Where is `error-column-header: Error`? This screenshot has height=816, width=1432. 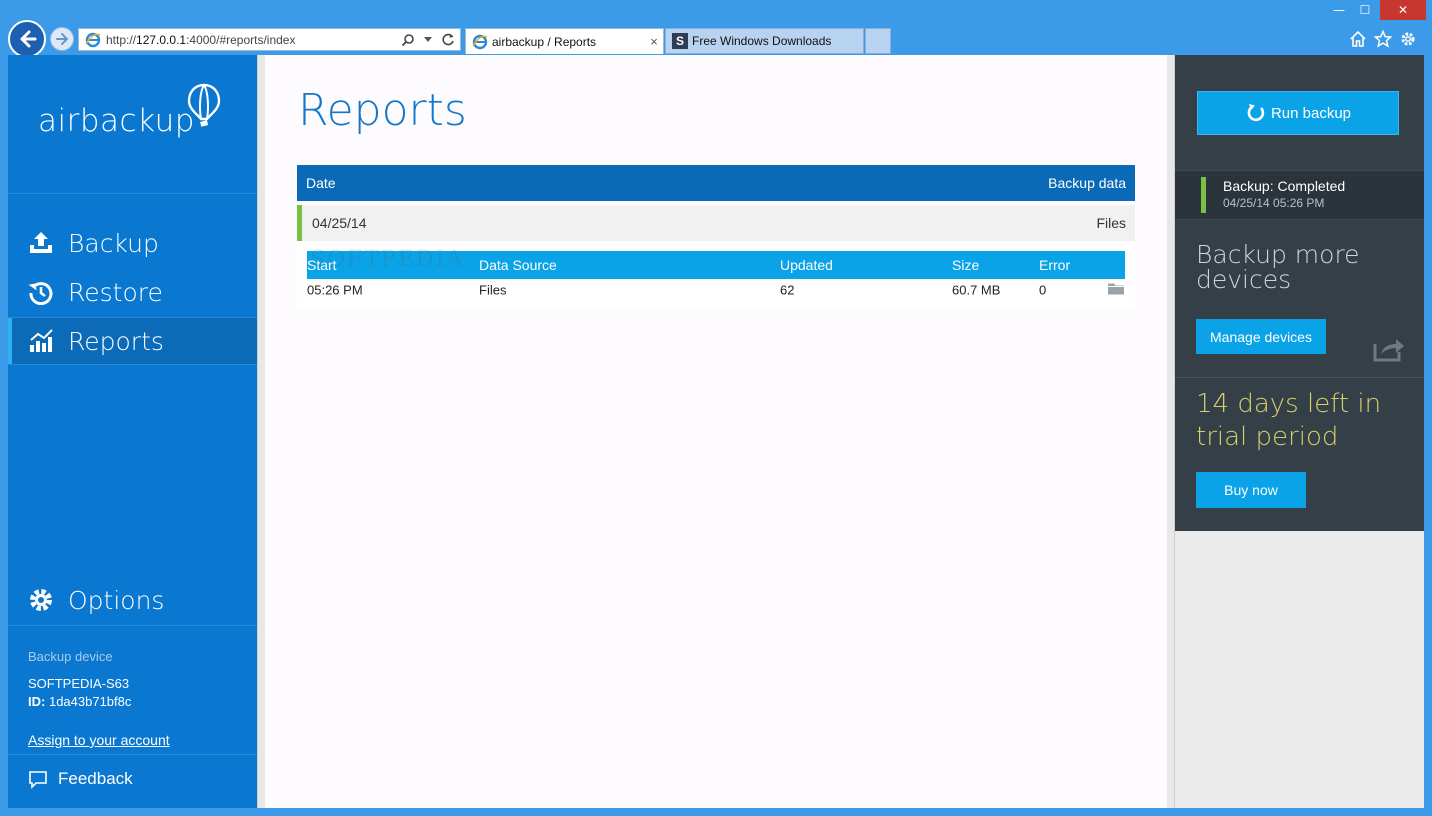 error-column-header: Error is located at coordinates (1055, 265).